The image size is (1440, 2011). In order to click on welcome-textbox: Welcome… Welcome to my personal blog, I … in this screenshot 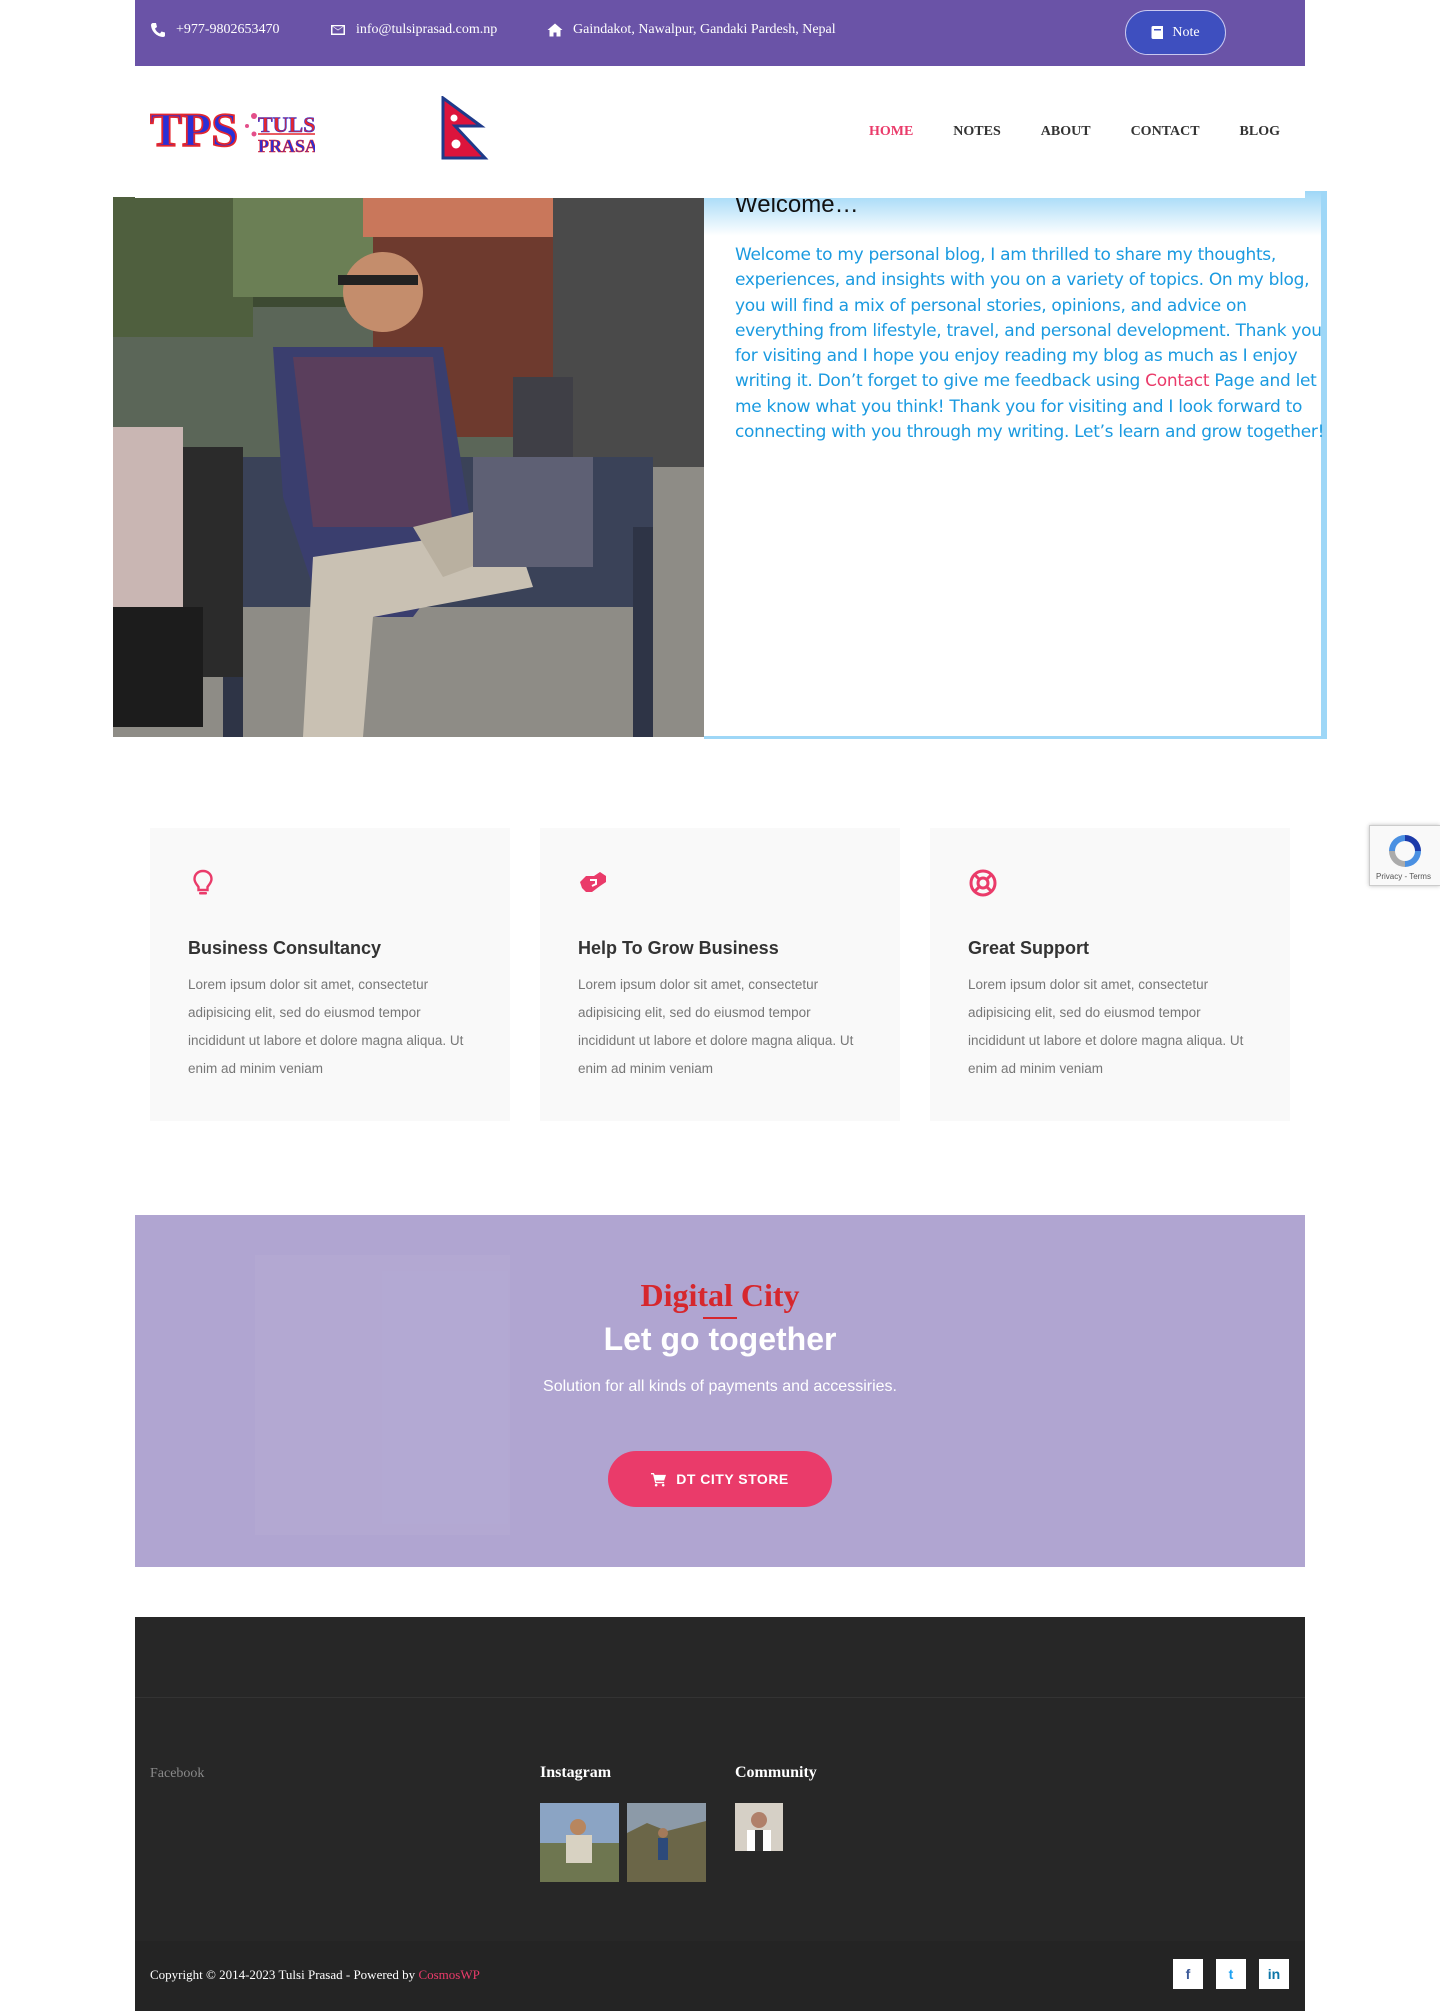, I will do `click(1015, 465)`.